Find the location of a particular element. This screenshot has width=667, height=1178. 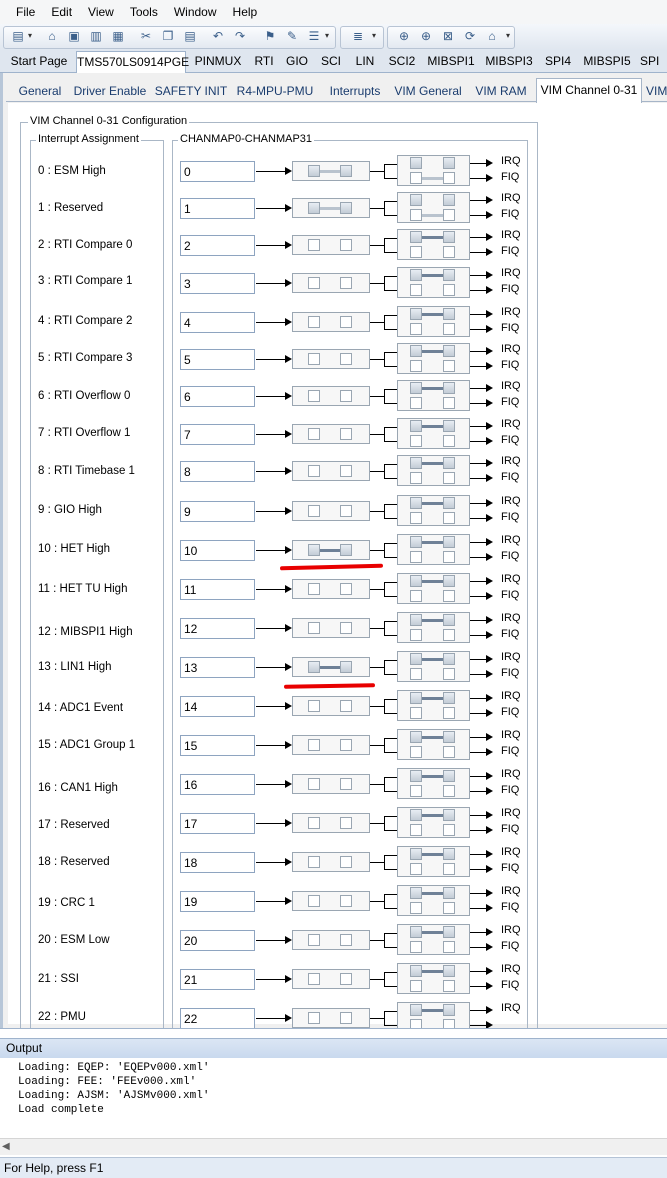

list-icon: ☰ is located at coordinates (314, 35).